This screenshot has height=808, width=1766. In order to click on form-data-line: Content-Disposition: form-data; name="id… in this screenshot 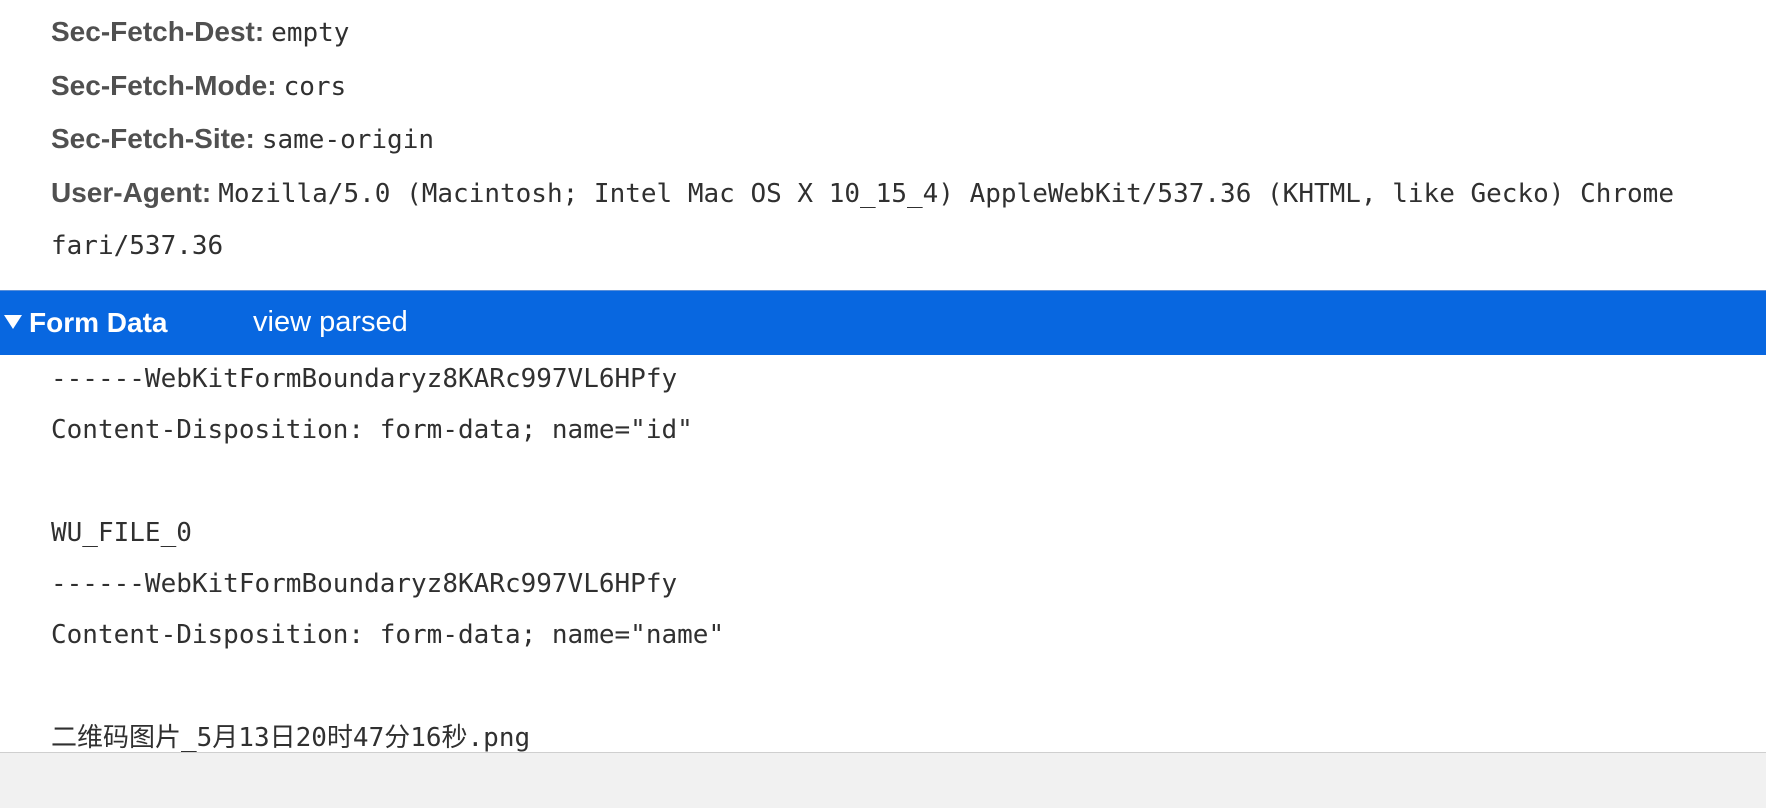, I will do `click(372, 430)`.